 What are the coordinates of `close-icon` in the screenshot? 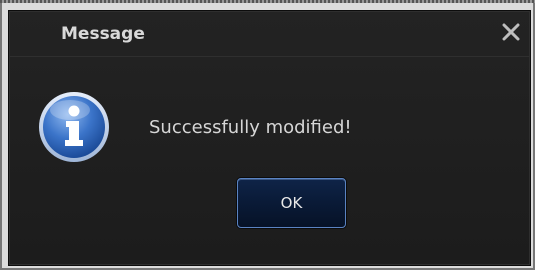 It's located at (511, 32).